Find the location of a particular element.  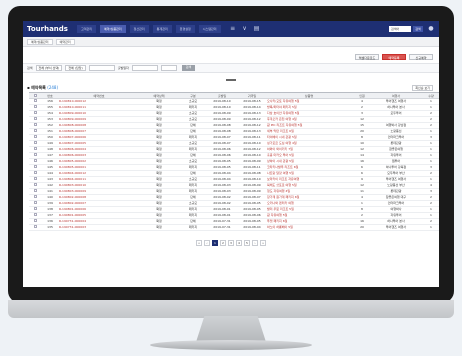

action-bar: 엑셀다운로드 예약등록 신규예약 is located at coordinates (231, 57).